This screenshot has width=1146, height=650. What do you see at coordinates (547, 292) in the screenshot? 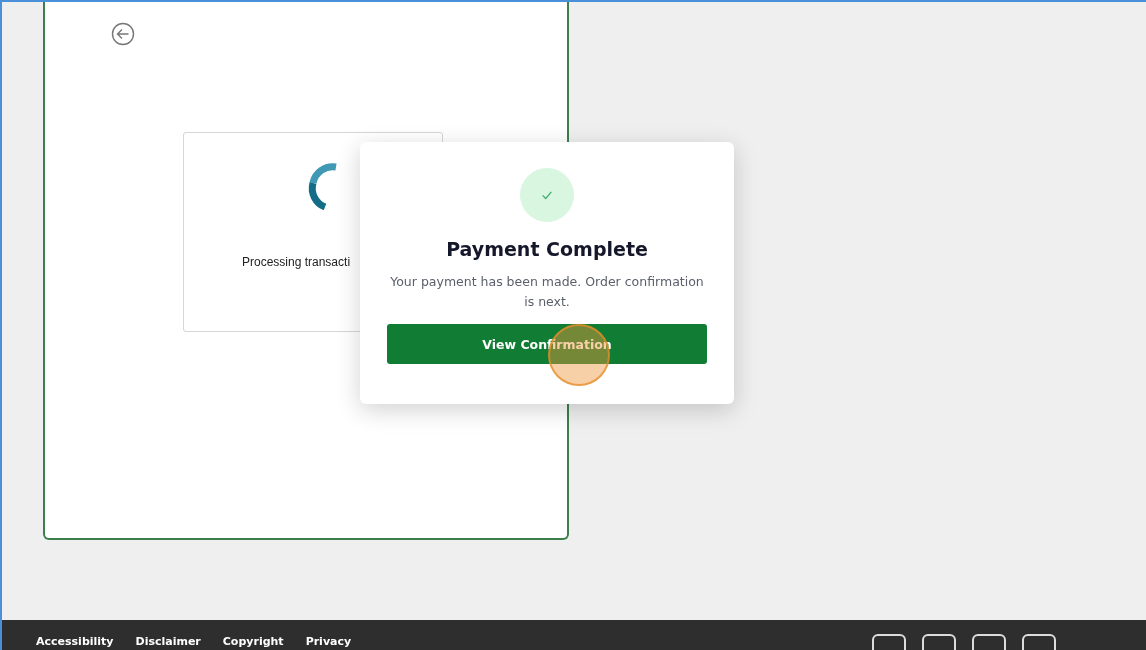
I see `dialog-message: Your payment has been made. Order confirmation is next.` at bounding box center [547, 292].